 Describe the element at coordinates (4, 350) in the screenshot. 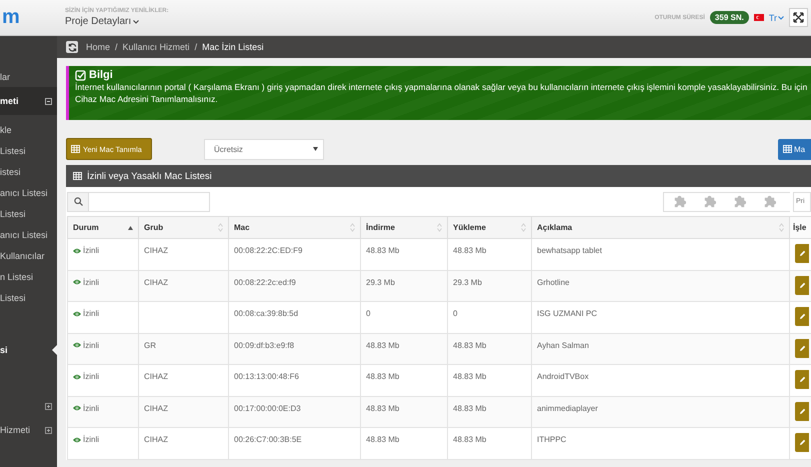

I see `sidebar-item-label: si` at that location.